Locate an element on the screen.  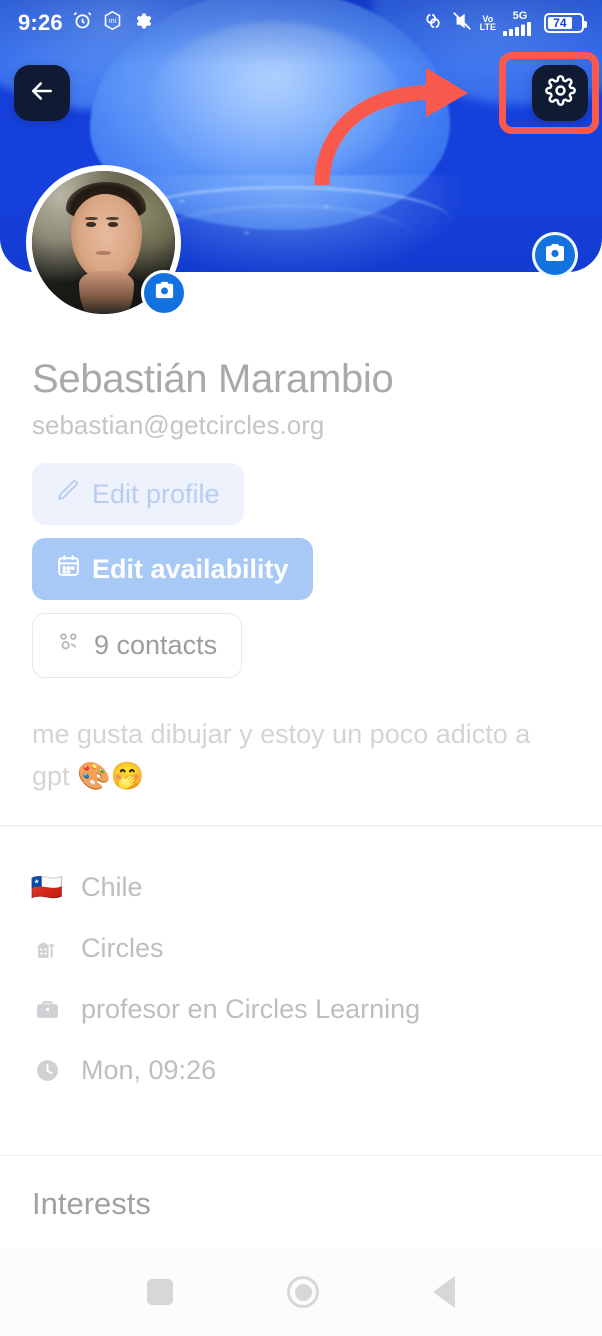
gear-icon is located at coordinates (142, 23).